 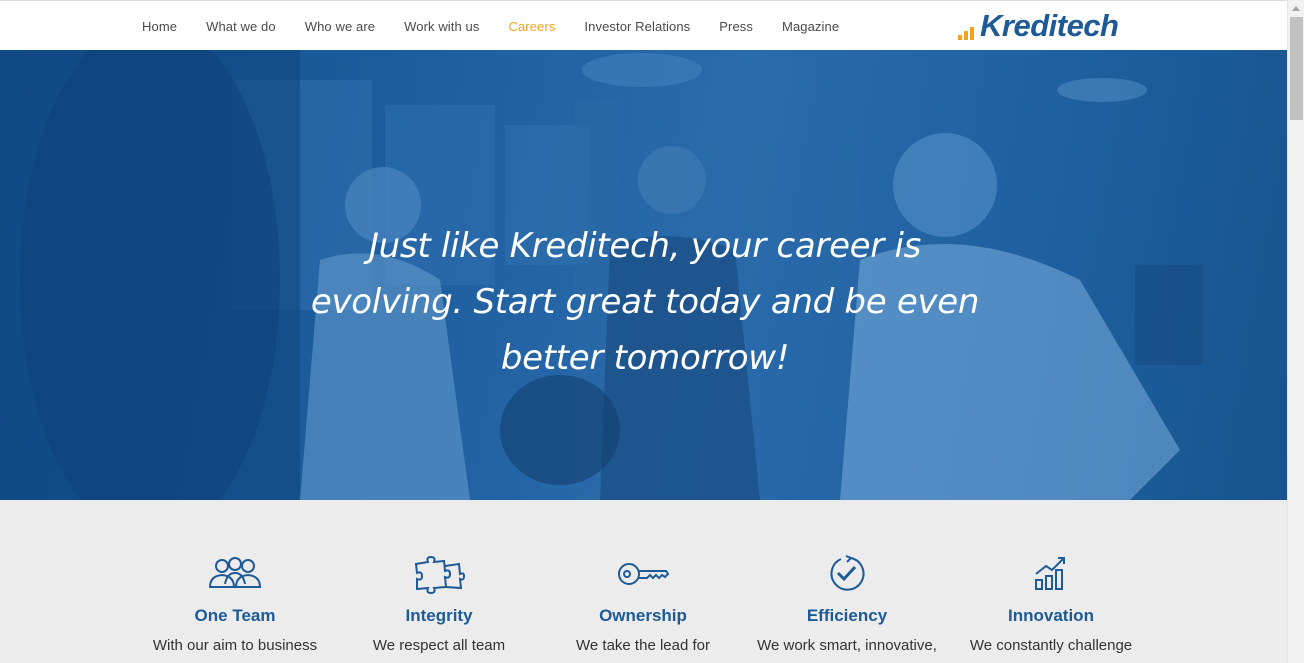 I want to click on value-description: With our aim to business, so click(x=235, y=645).